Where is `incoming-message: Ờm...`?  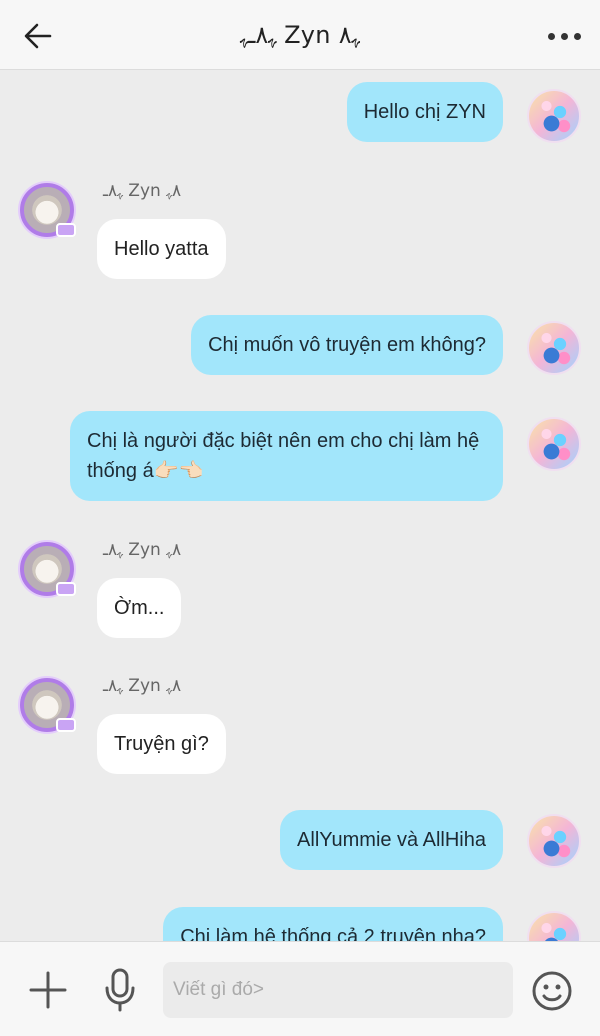 incoming-message: Ờm... is located at coordinates (139, 608).